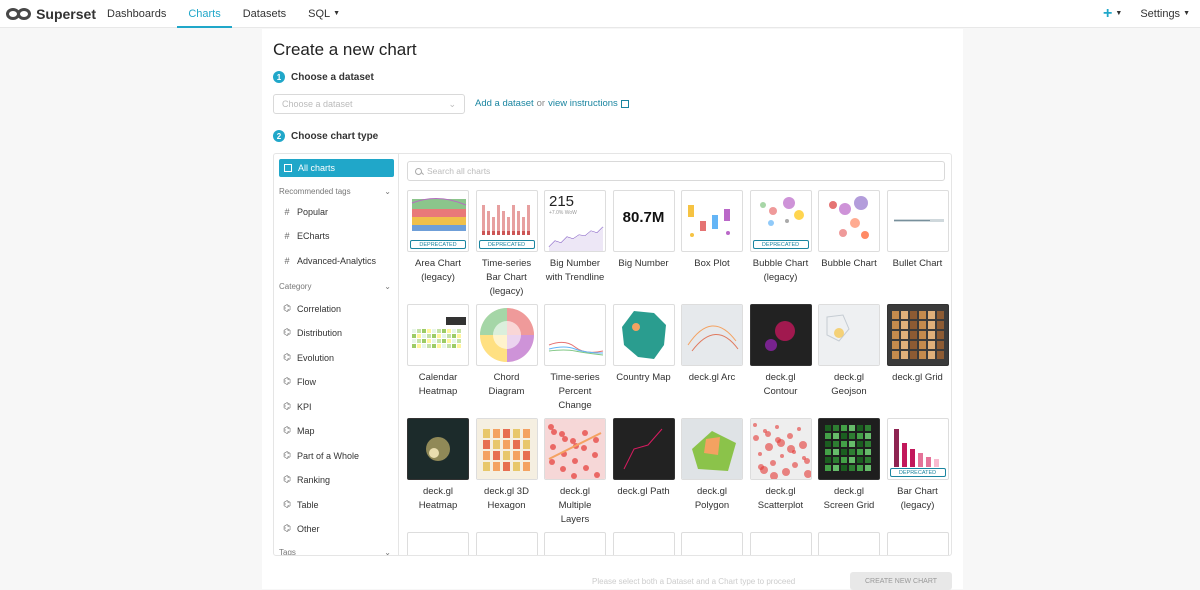 This screenshot has width=1200, height=590. I want to click on chart-card: deck.gl Geojson, so click(849, 351).